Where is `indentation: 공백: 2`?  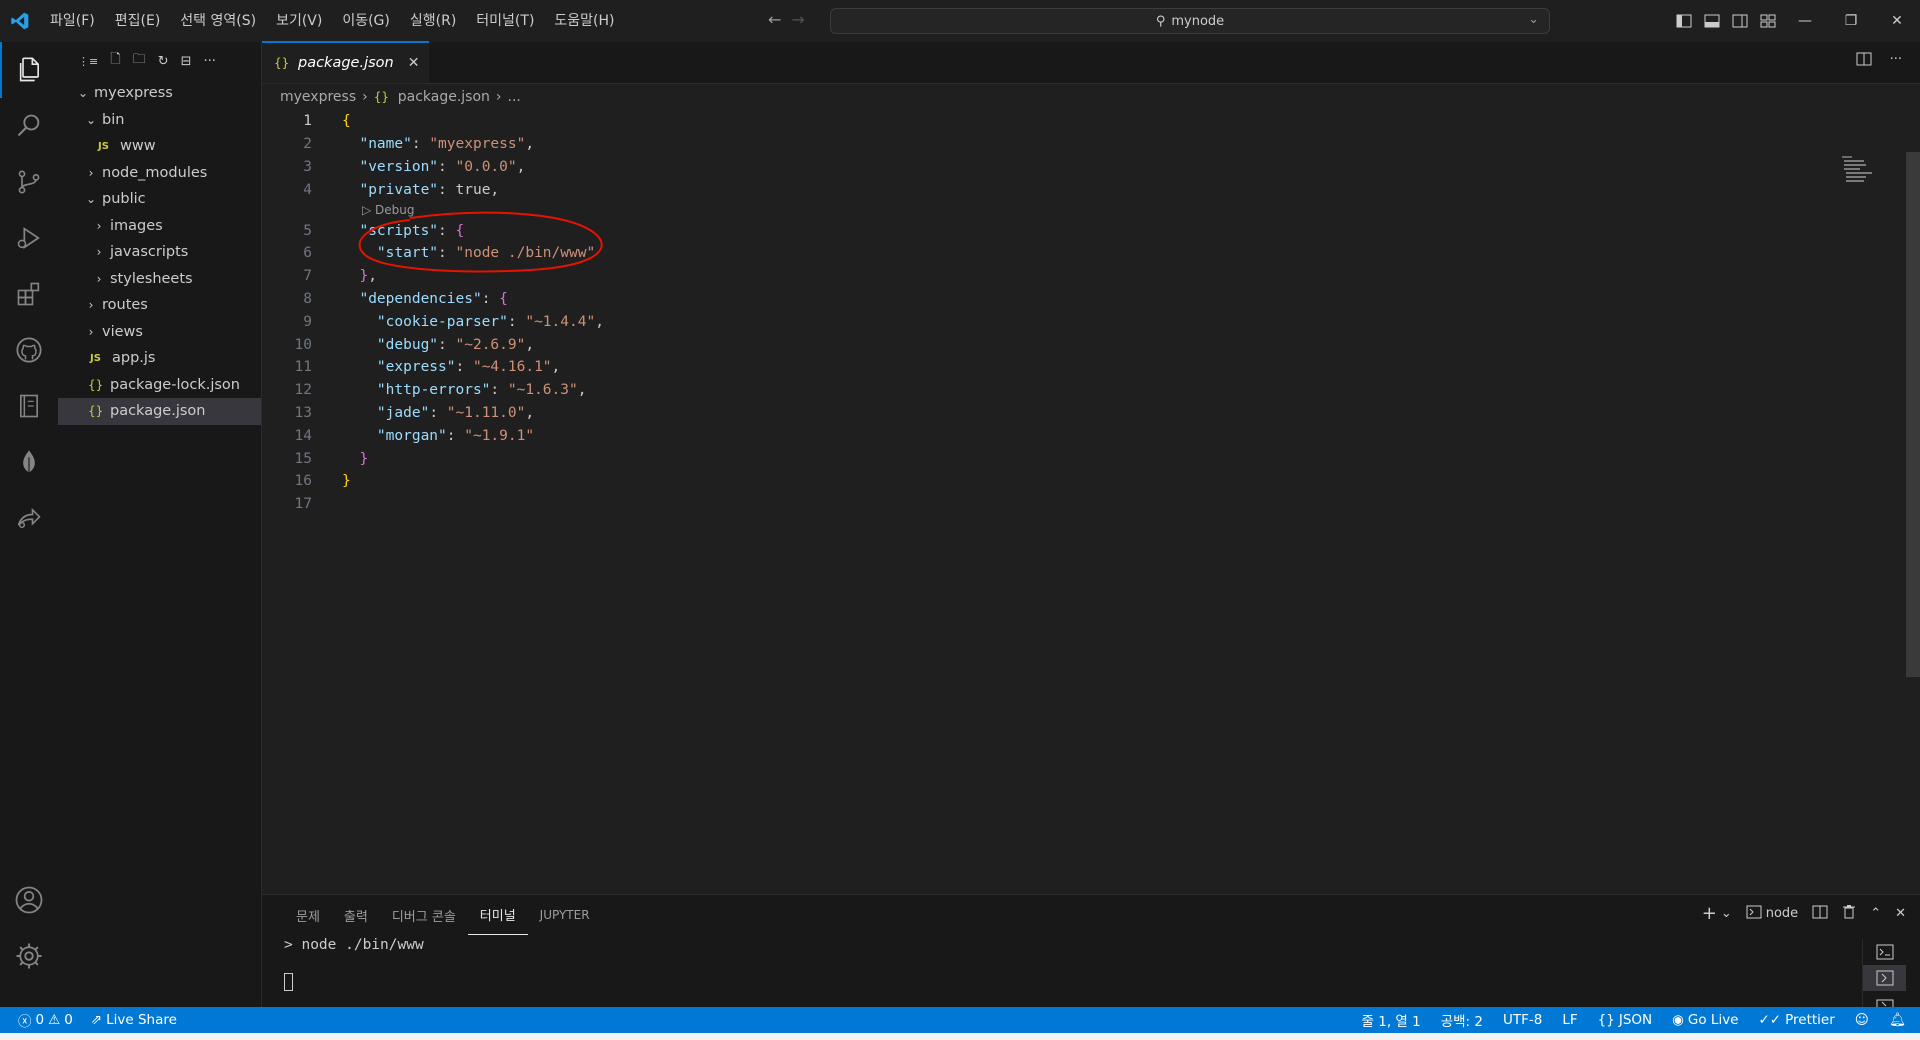 indentation: 공백: 2 is located at coordinates (1462, 1020).